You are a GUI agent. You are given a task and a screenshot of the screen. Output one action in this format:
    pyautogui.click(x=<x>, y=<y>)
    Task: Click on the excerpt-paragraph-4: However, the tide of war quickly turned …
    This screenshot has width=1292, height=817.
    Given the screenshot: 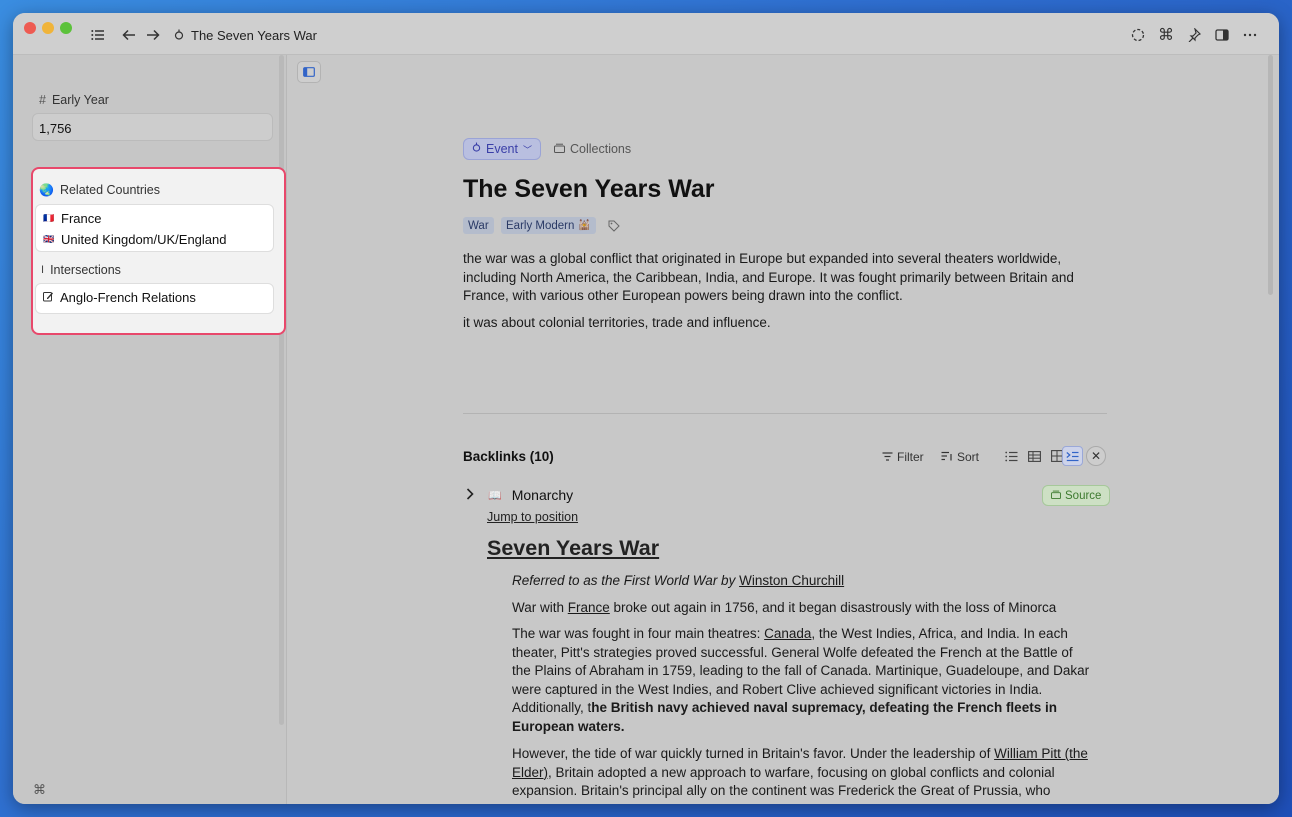 What is the action you would take?
    pyautogui.click(x=800, y=775)
    